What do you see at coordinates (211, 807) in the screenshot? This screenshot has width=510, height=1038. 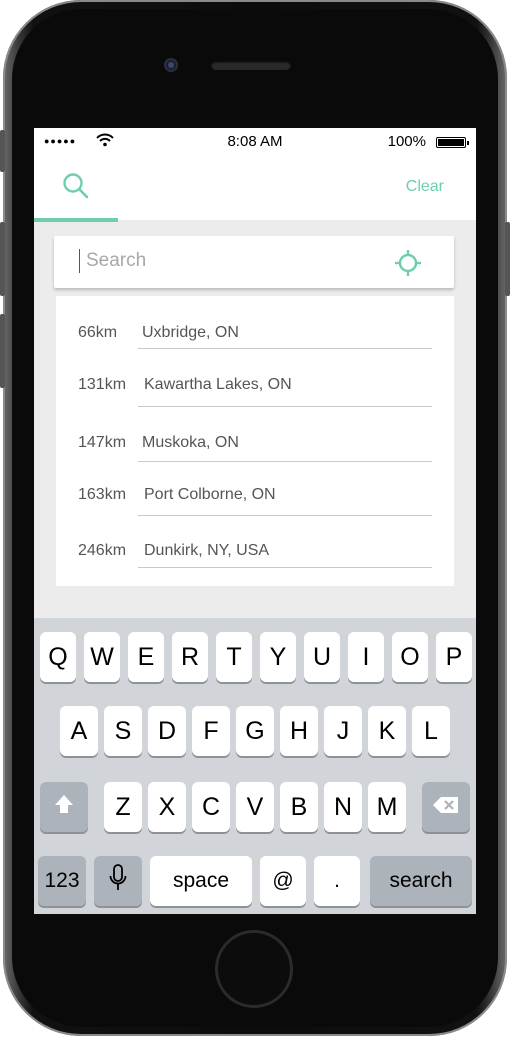 I see `key-c: C` at bounding box center [211, 807].